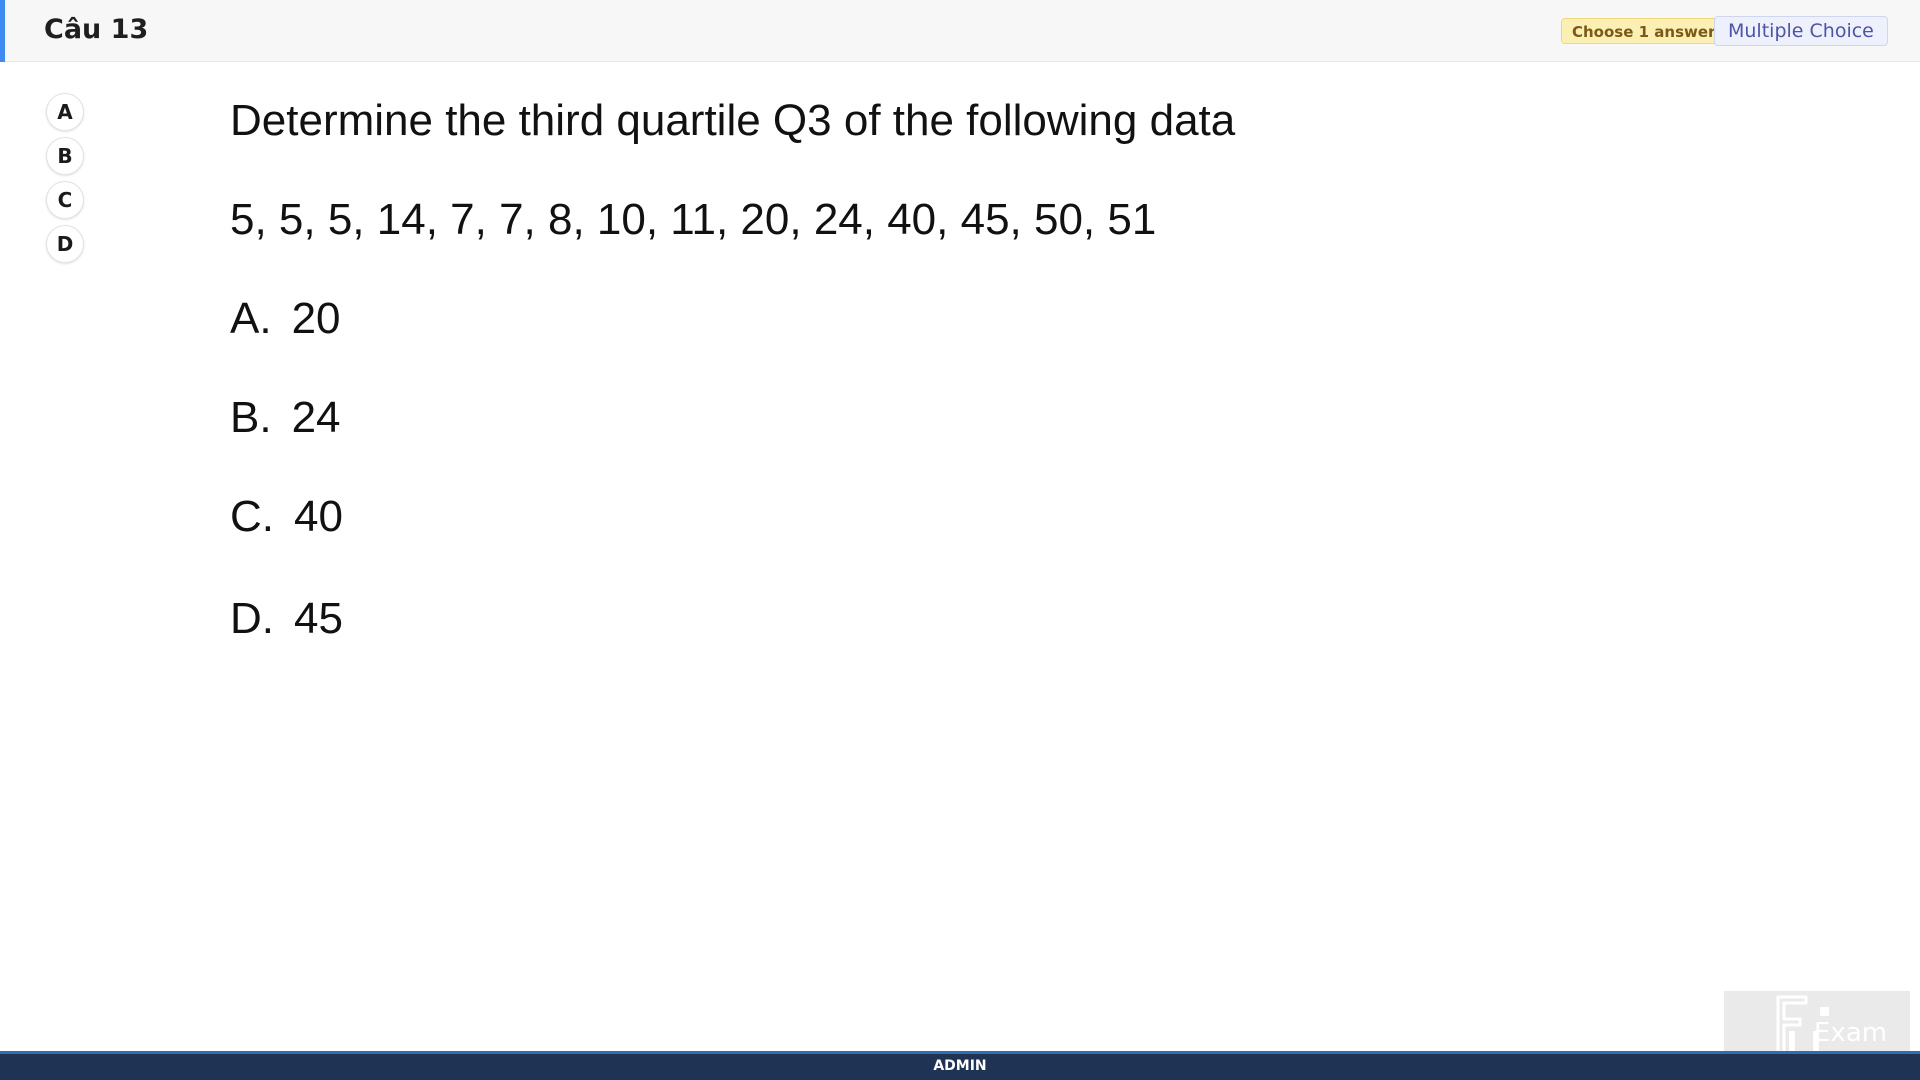 The image size is (1920, 1080). I want to click on question-number-title: Câu 13, so click(96, 29).